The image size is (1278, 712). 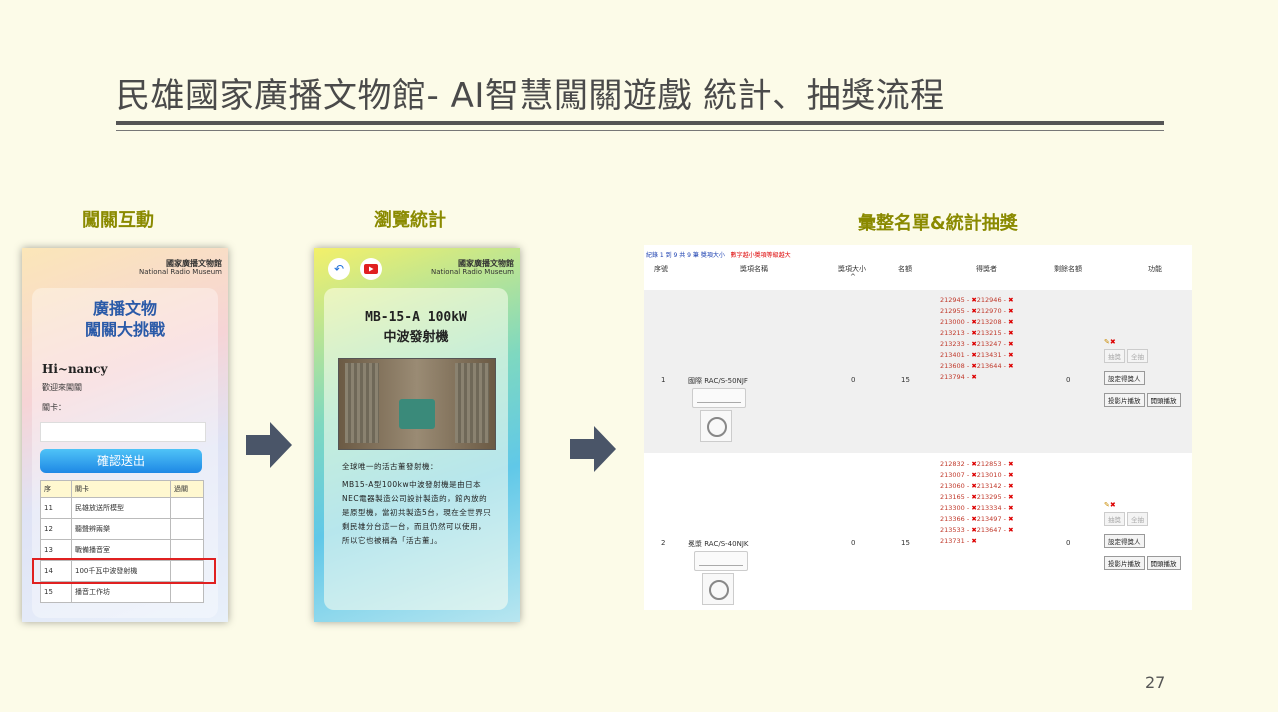 I want to click on exhibit-title: MB-15-A 100kW 中波發射機, so click(x=416, y=327).